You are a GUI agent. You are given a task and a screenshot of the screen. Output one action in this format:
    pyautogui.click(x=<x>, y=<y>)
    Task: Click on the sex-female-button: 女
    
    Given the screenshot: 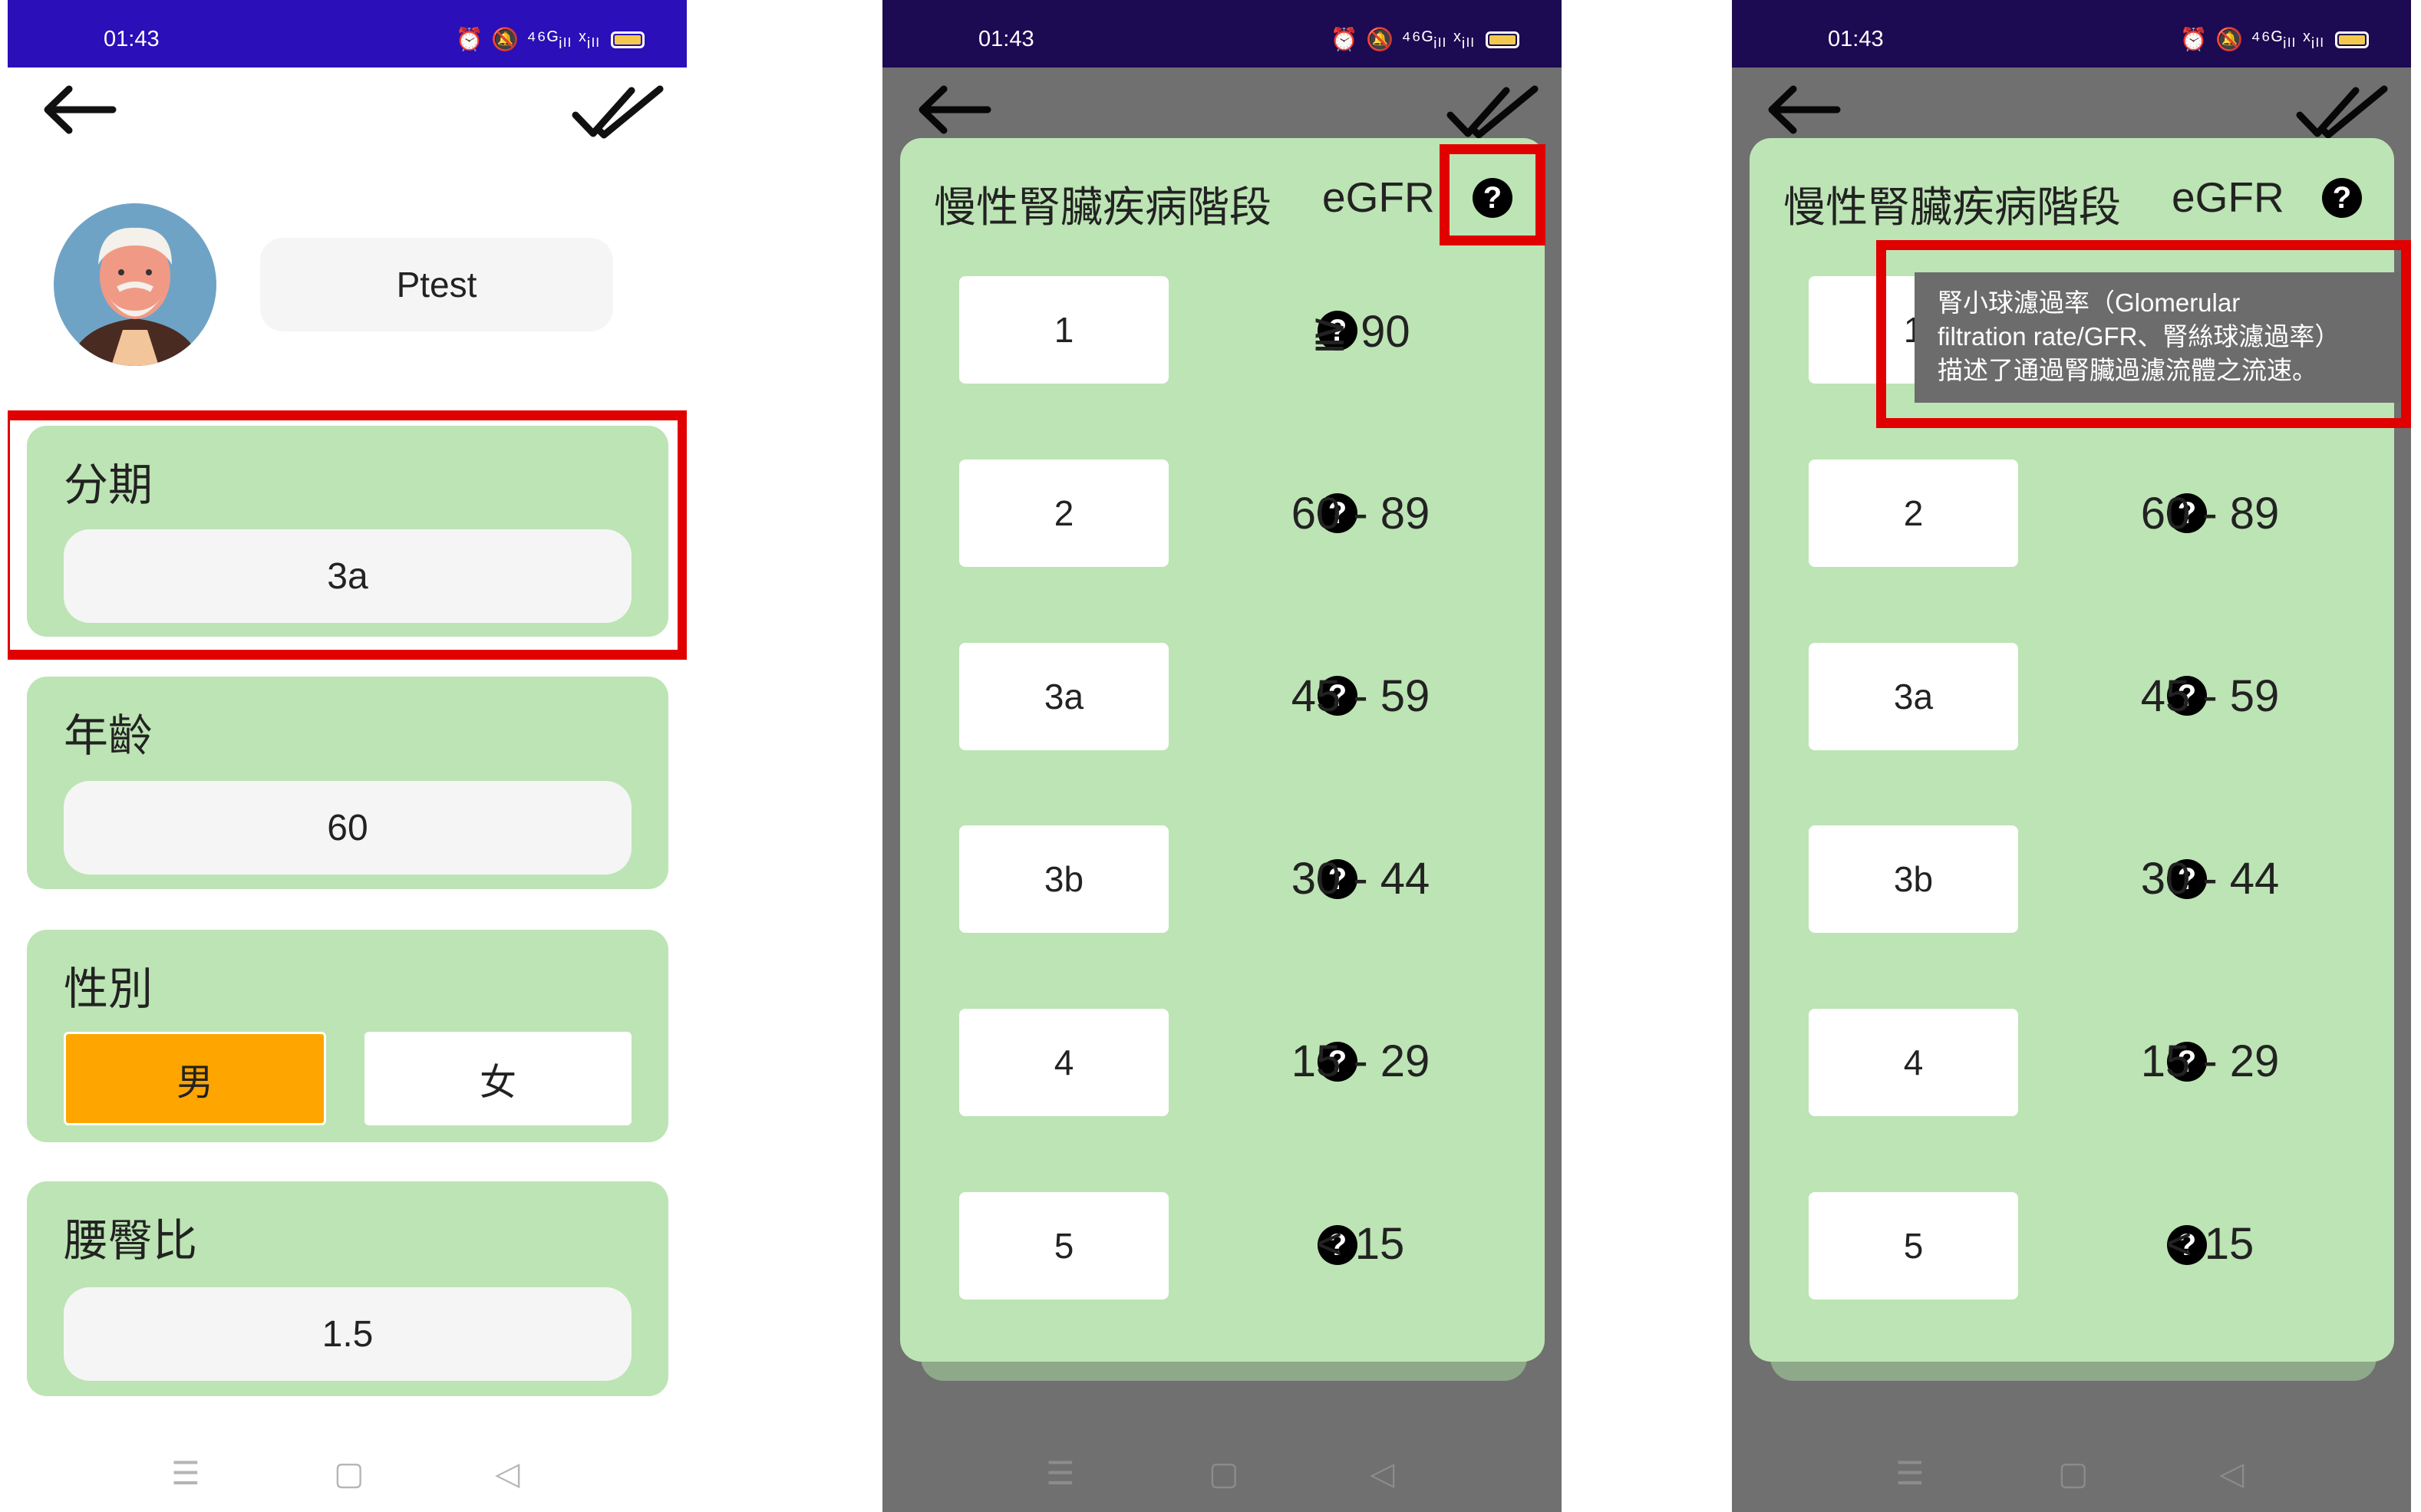 What is the action you would take?
    pyautogui.click(x=498, y=1078)
    